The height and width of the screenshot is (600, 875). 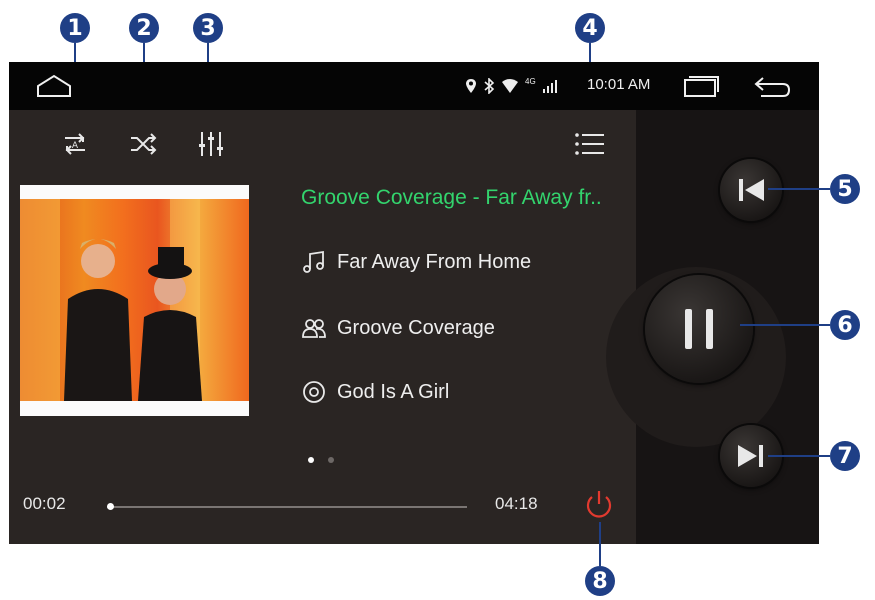 What do you see at coordinates (773, 87) in the screenshot?
I see `back-icon` at bounding box center [773, 87].